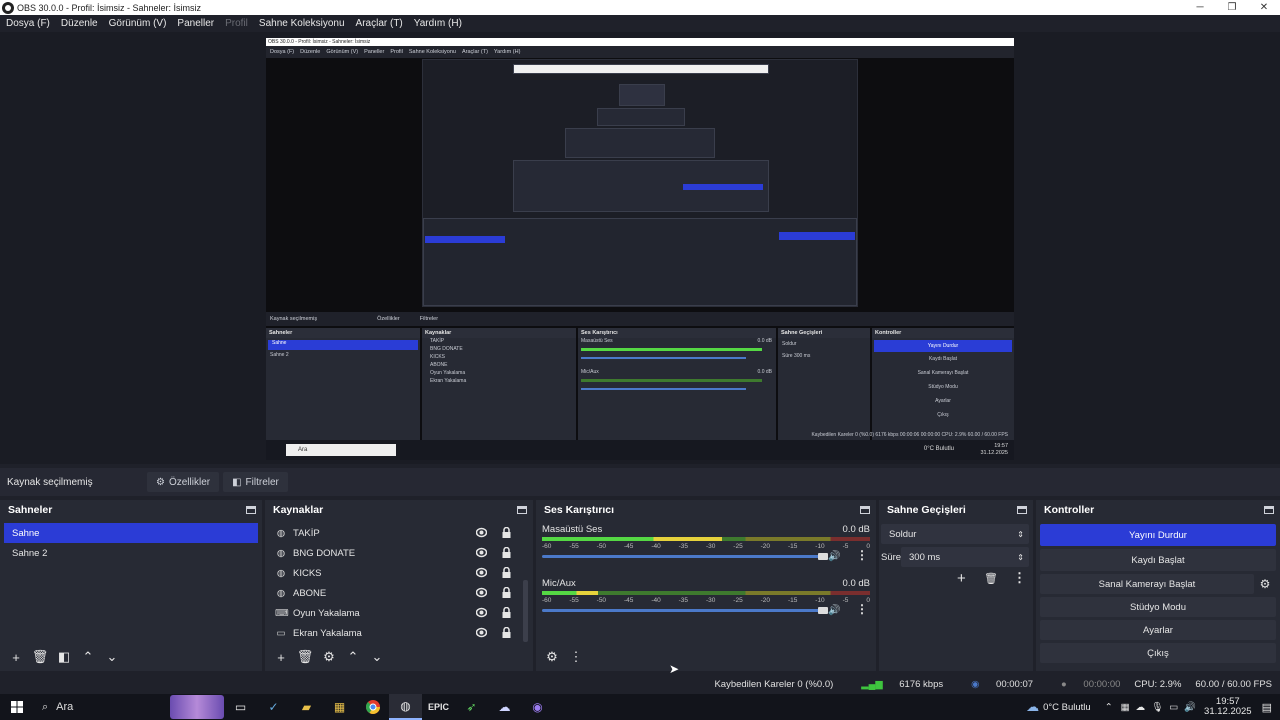 This screenshot has height=720, width=1280. I want to click on menu-tools: Araçlar (T), so click(379, 23).